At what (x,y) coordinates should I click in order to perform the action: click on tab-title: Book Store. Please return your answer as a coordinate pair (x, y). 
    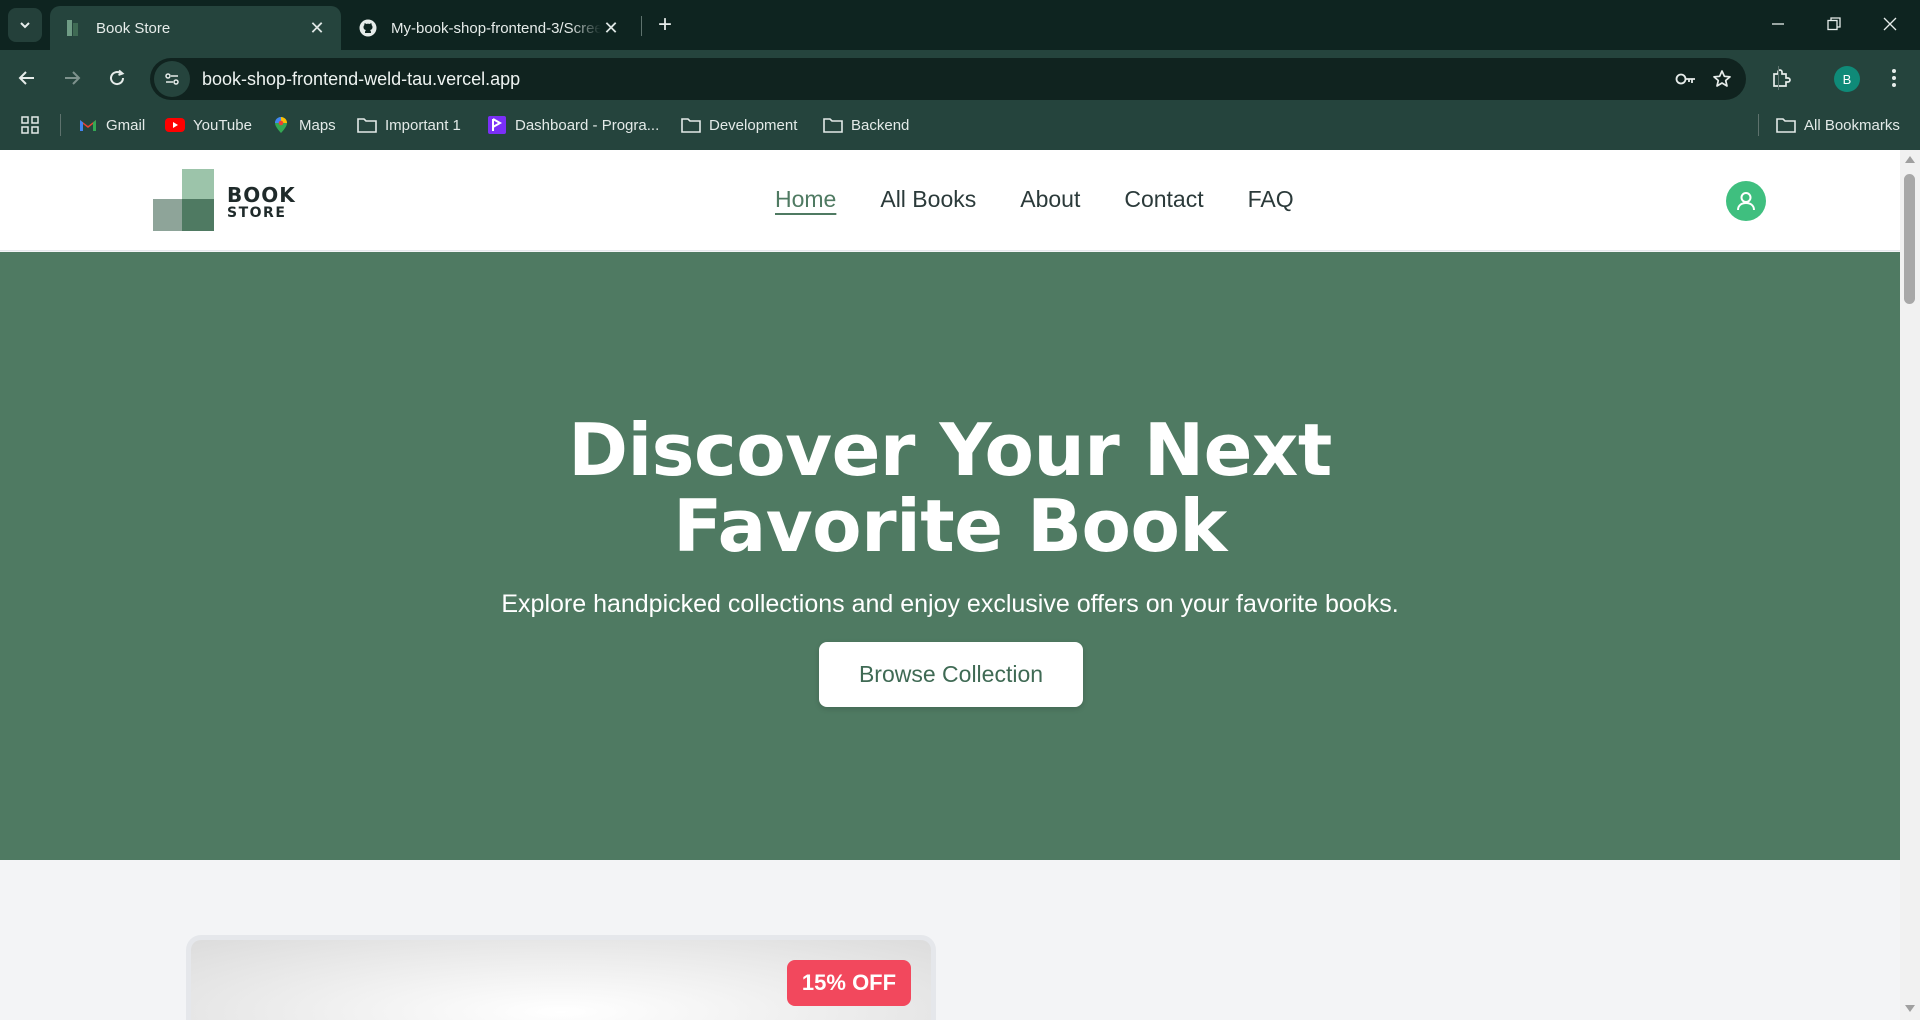
    Looking at the image, I should click on (133, 28).